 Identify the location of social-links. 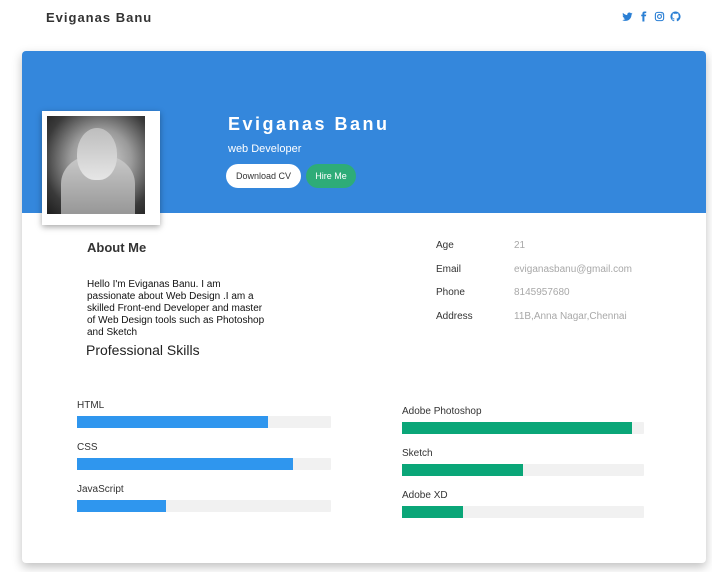
(652, 17).